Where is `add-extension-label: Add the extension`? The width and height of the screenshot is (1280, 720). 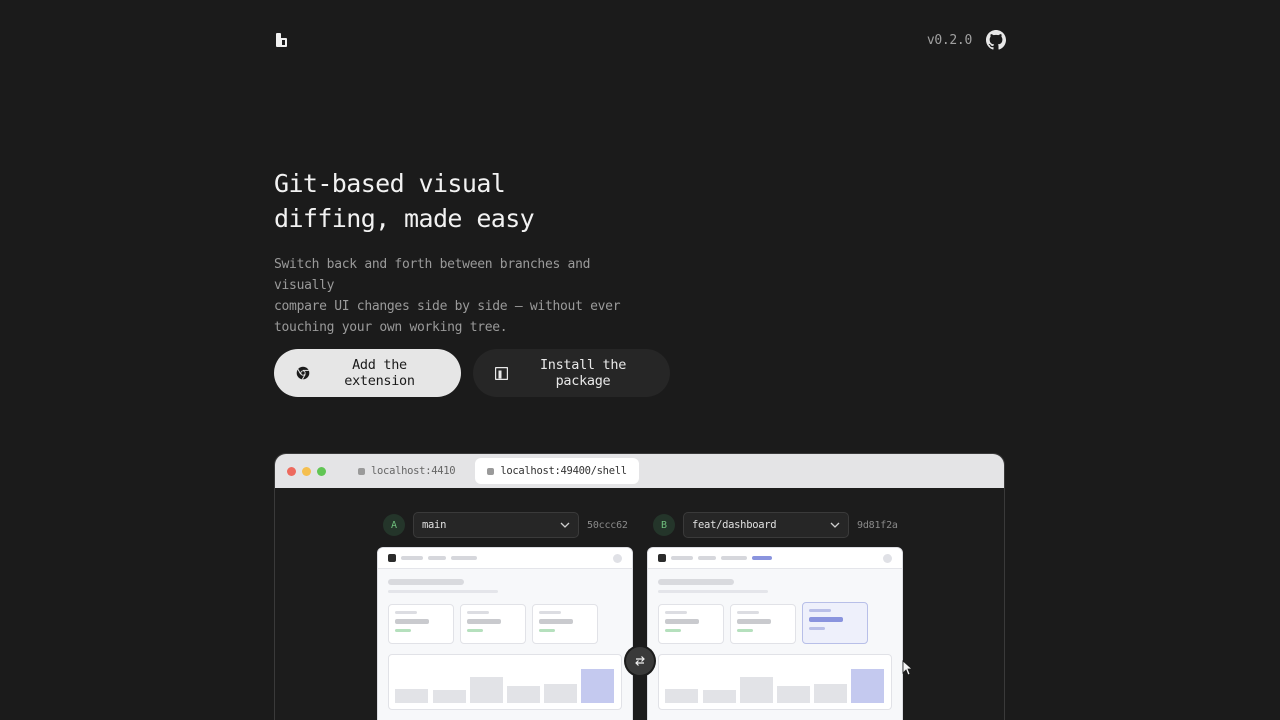 add-extension-label: Add the extension is located at coordinates (379, 373).